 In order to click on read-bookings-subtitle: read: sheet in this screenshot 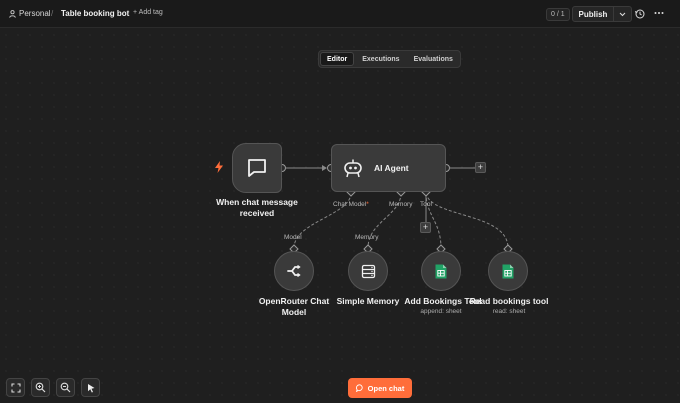, I will do `click(509, 311)`.